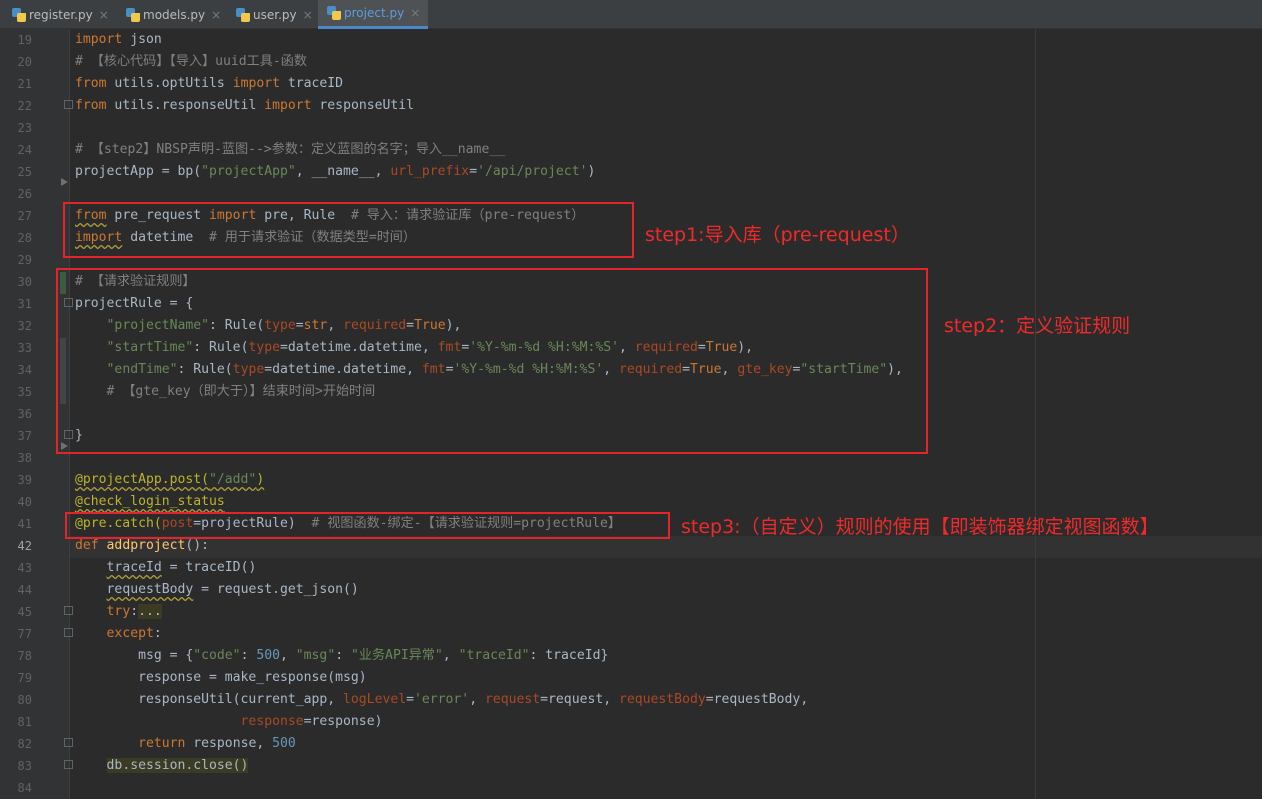 Image resolution: width=1262 pixels, height=799 pixels. I want to click on code-line: db.session.close(), so click(162, 766).